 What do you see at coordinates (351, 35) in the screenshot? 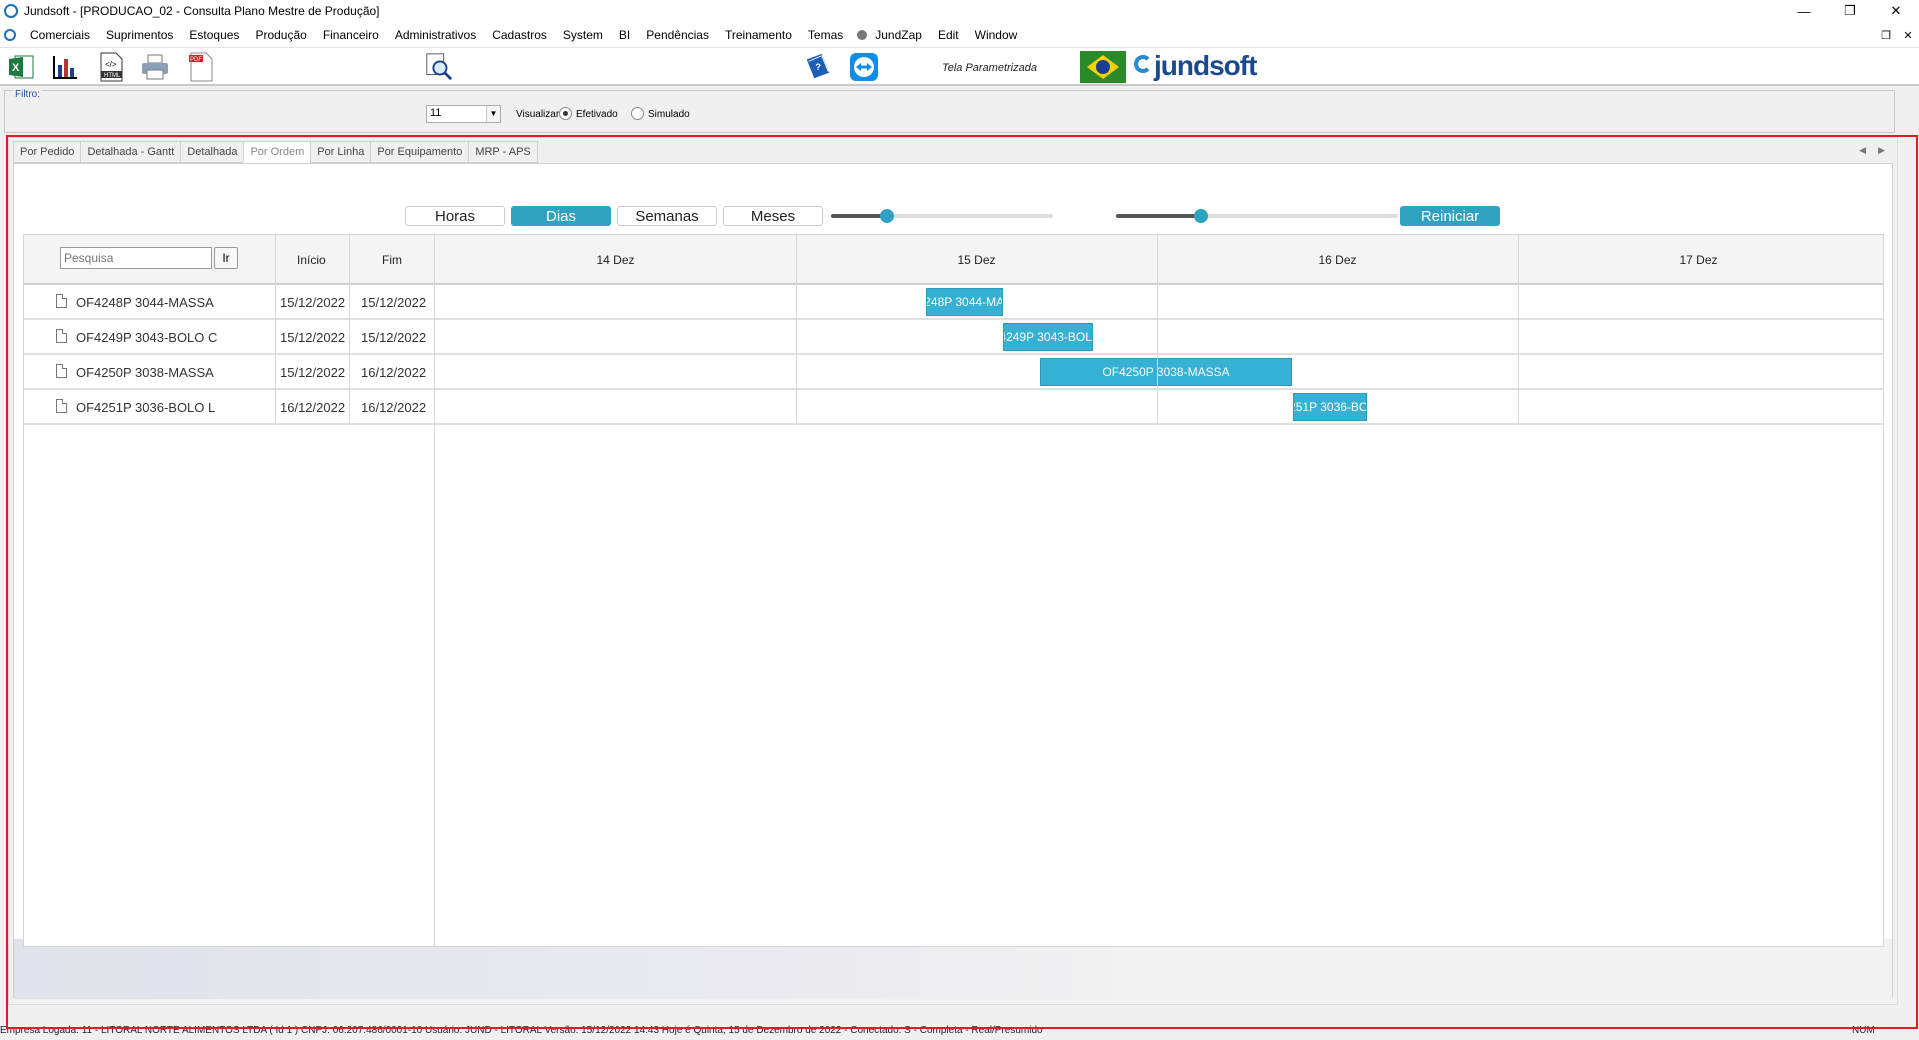
I see `menu-financeiro: Financeiro` at bounding box center [351, 35].